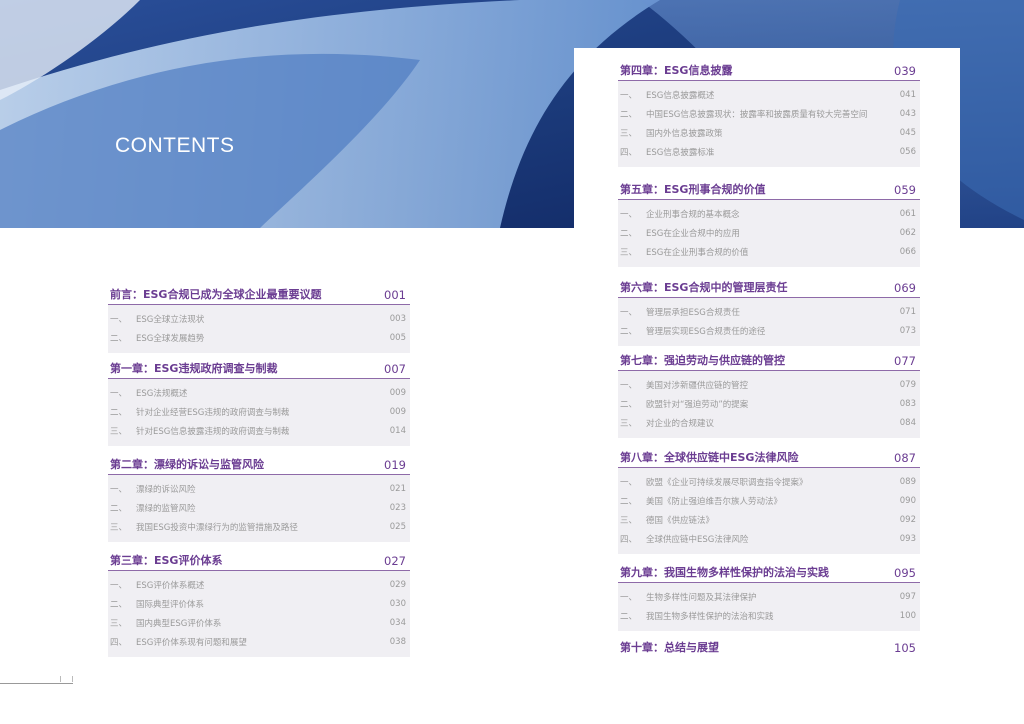  Describe the element at coordinates (907, 311) in the screenshot. I see `section-page: 071` at that location.